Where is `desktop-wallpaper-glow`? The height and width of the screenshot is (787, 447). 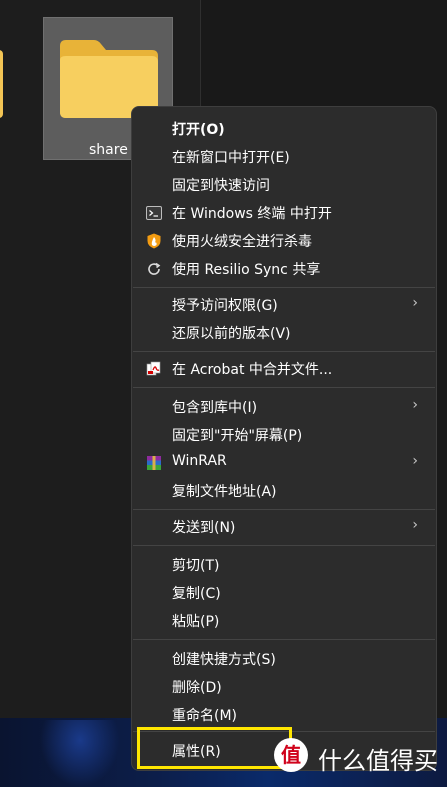
desktop-wallpaper-glow is located at coordinates (80, 753).